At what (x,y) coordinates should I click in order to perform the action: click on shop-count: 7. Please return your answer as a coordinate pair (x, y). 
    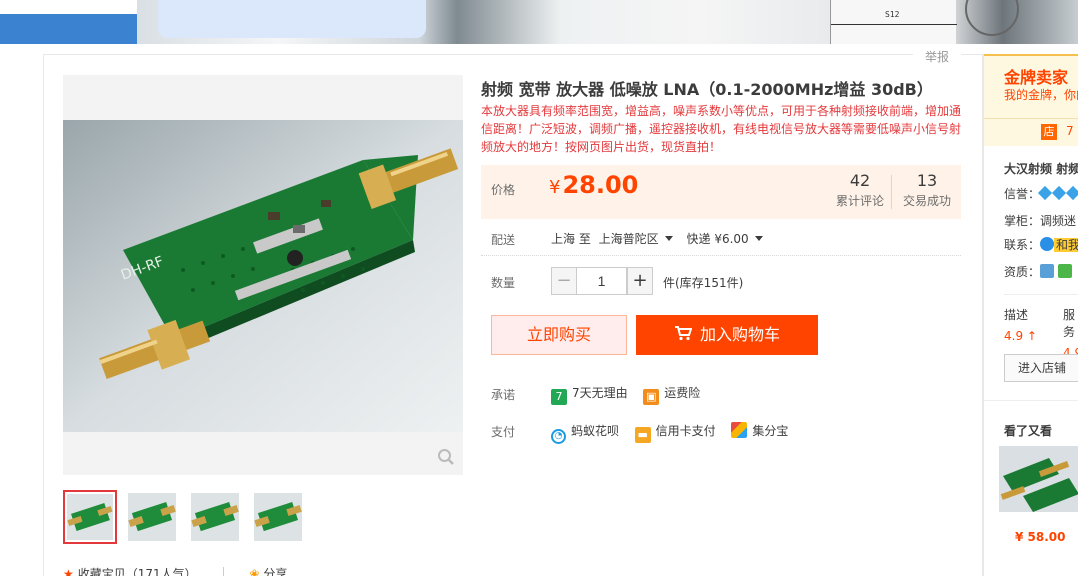
    Looking at the image, I should click on (1070, 131).